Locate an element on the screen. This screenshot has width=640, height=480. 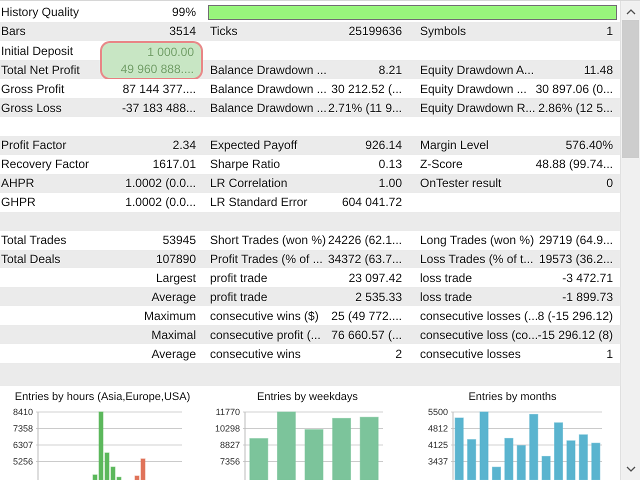
table-cell-text: 99% is located at coordinates (184, 13).